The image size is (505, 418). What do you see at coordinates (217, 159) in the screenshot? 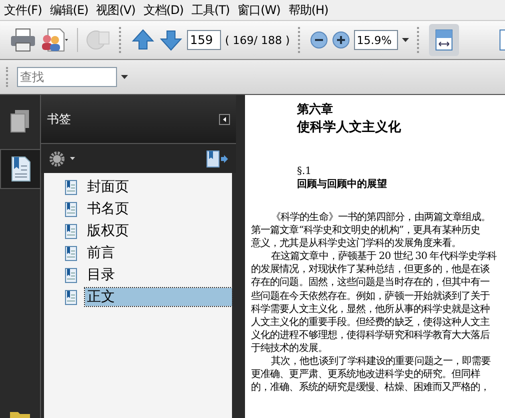
I see `bookmark-export-icon` at bounding box center [217, 159].